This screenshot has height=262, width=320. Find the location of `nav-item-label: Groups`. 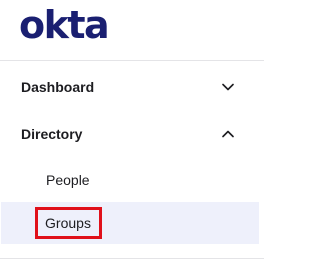

nav-item-label: Groups is located at coordinates (68, 223).